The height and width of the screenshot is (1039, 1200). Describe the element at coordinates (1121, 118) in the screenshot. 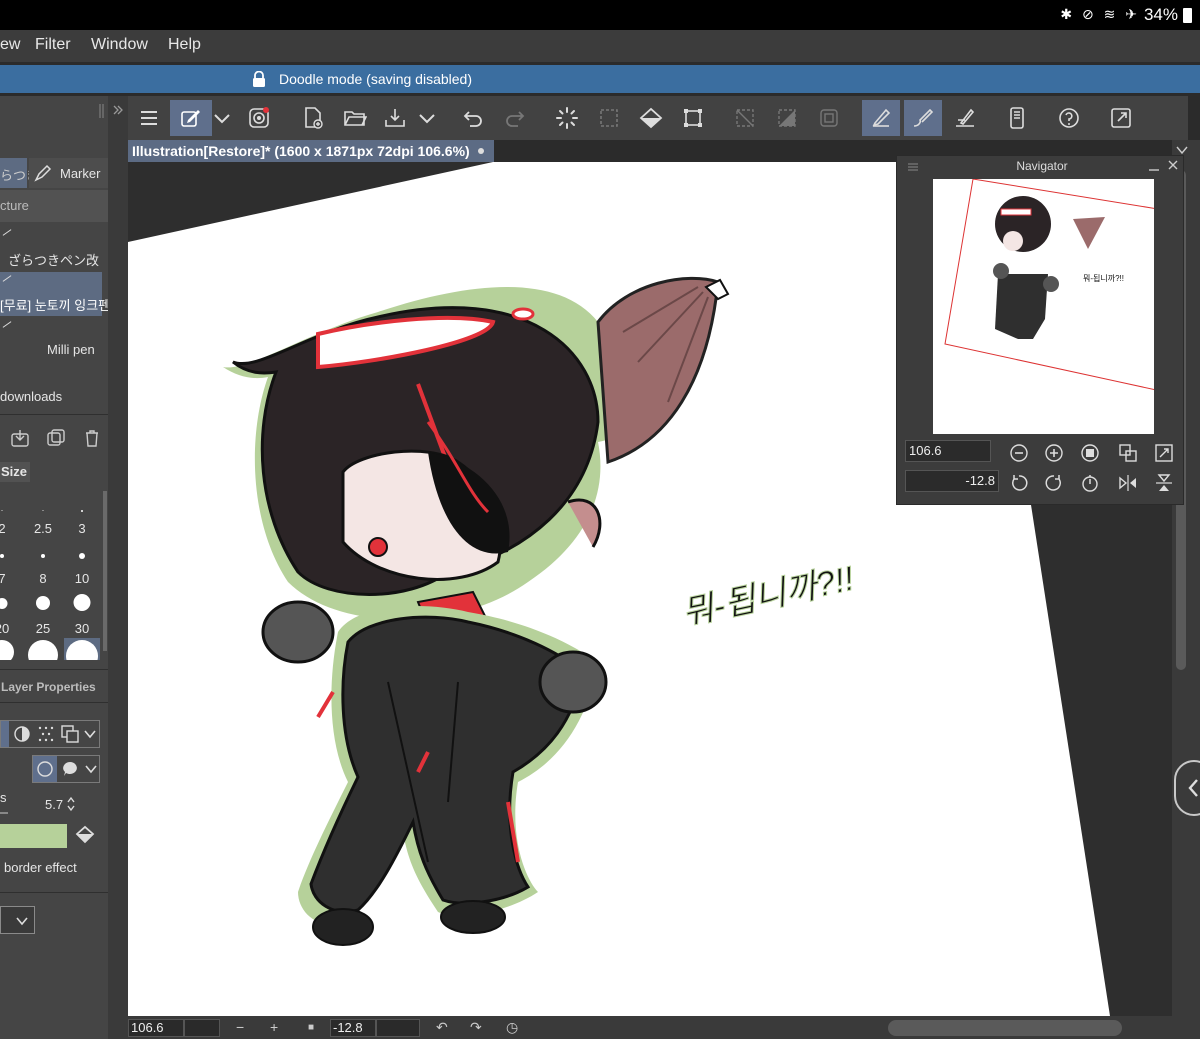

I see `fullscreen-button` at that location.